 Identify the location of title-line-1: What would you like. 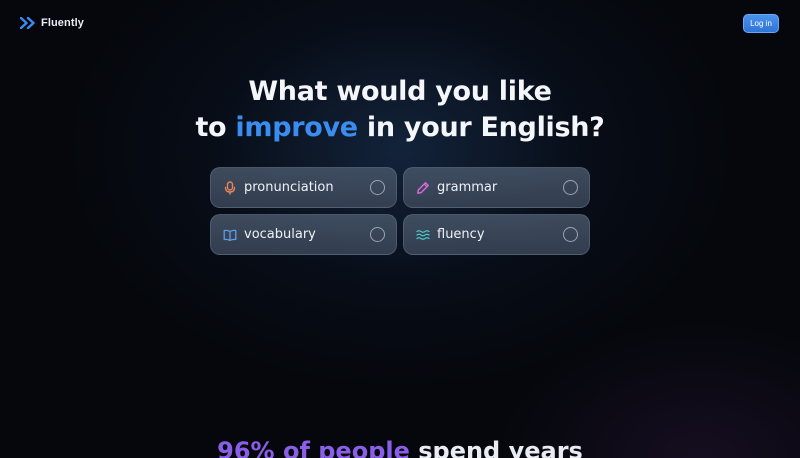
(400, 91).